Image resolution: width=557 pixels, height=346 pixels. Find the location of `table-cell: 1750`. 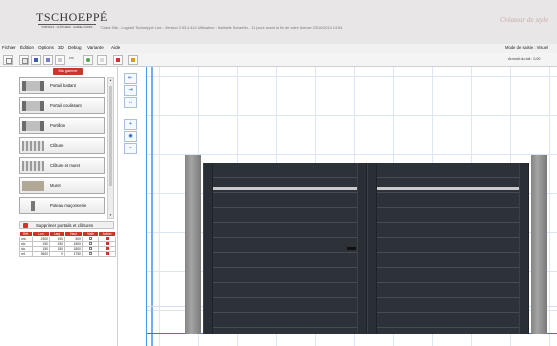

table-cell: 1750 is located at coordinates (73, 254).